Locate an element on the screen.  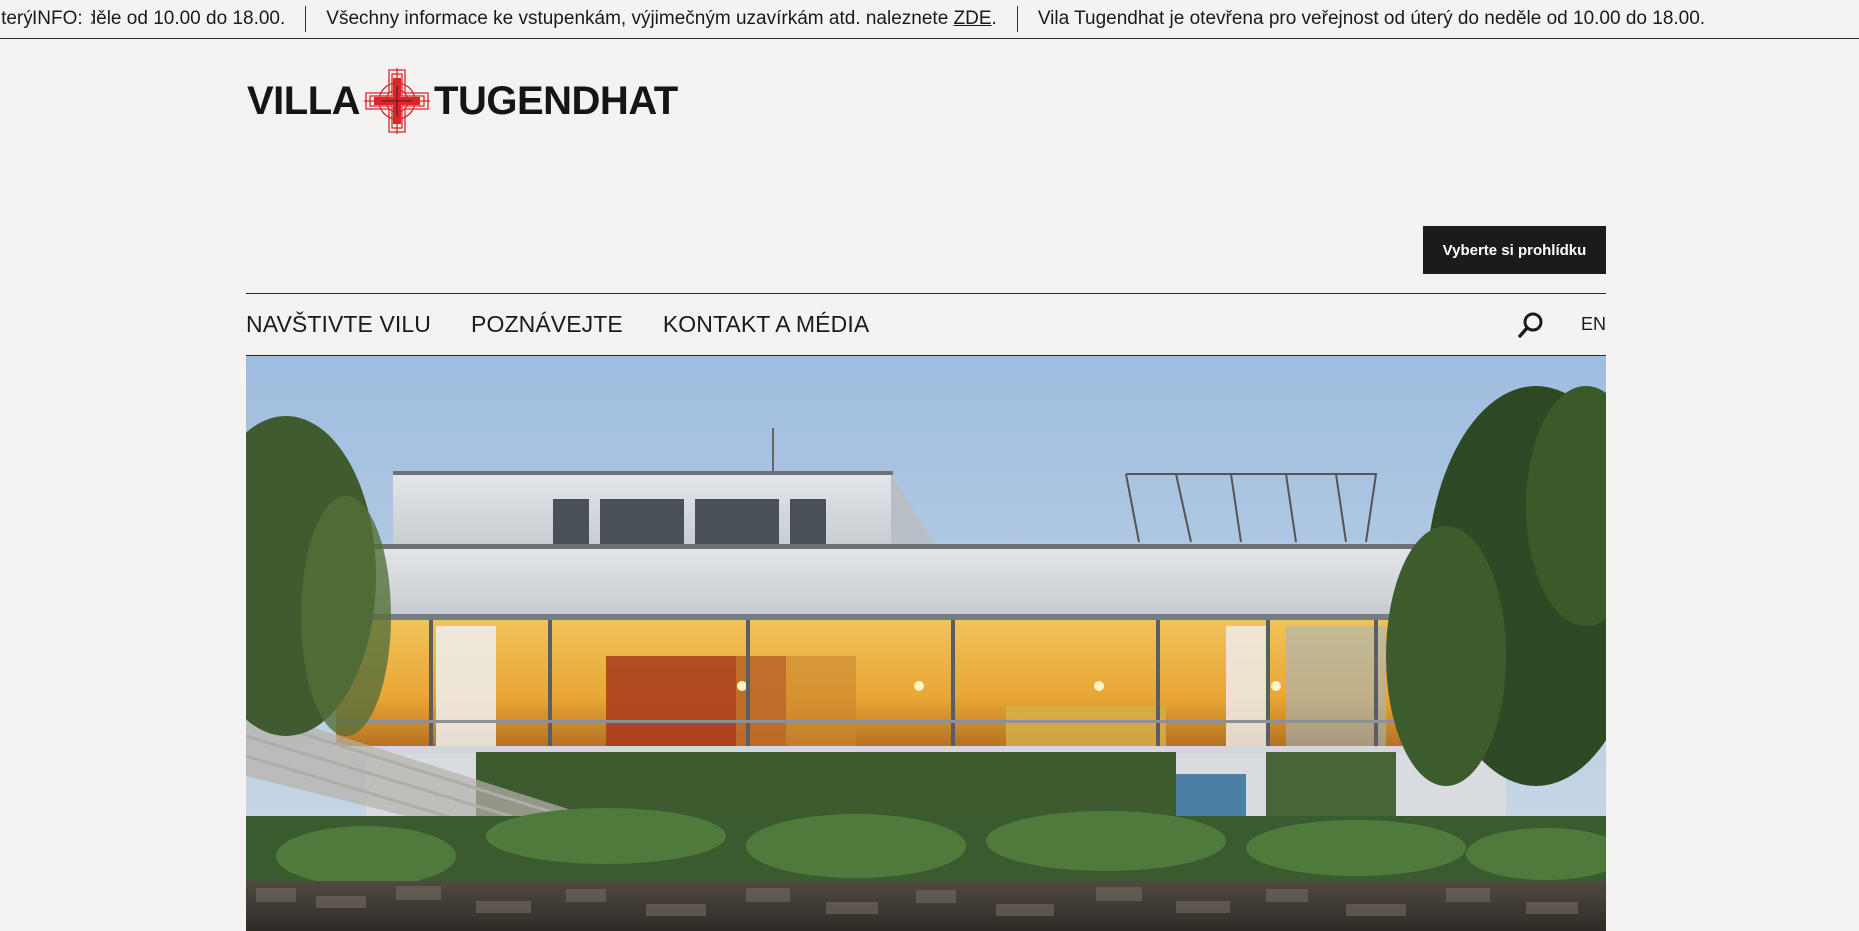
ticker-suffix: . is located at coordinates (994, 18).